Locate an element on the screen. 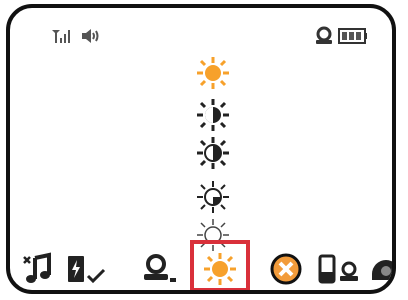  music-note-icon is located at coordinates (38, 269).